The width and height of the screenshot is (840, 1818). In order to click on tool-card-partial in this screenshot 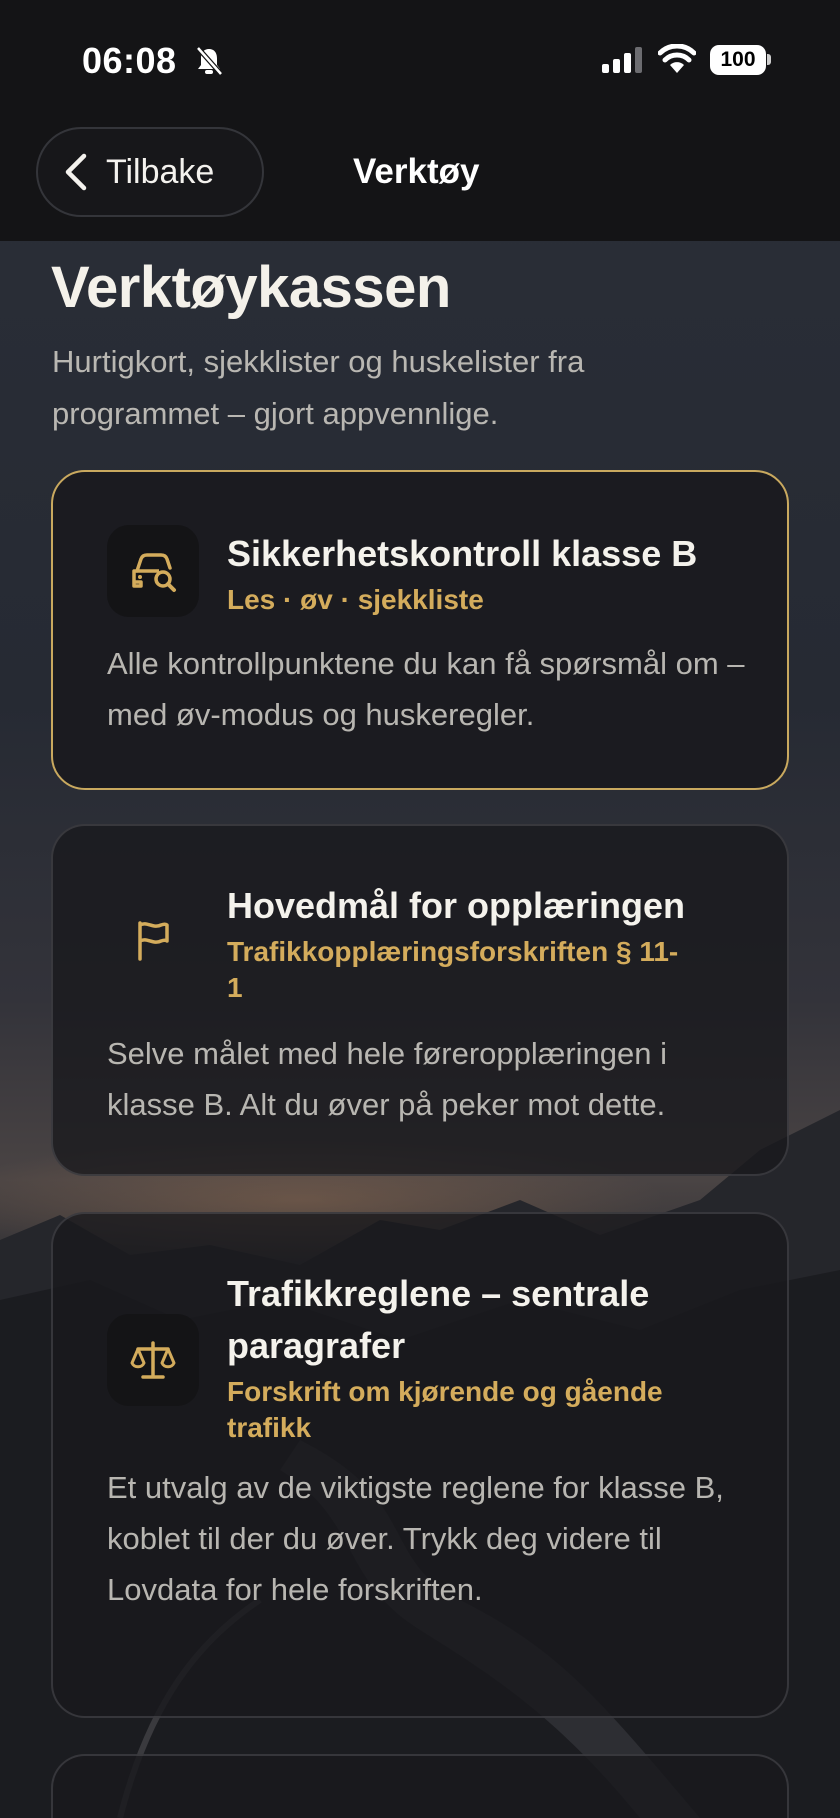, I will do `click(420, 1786)`.